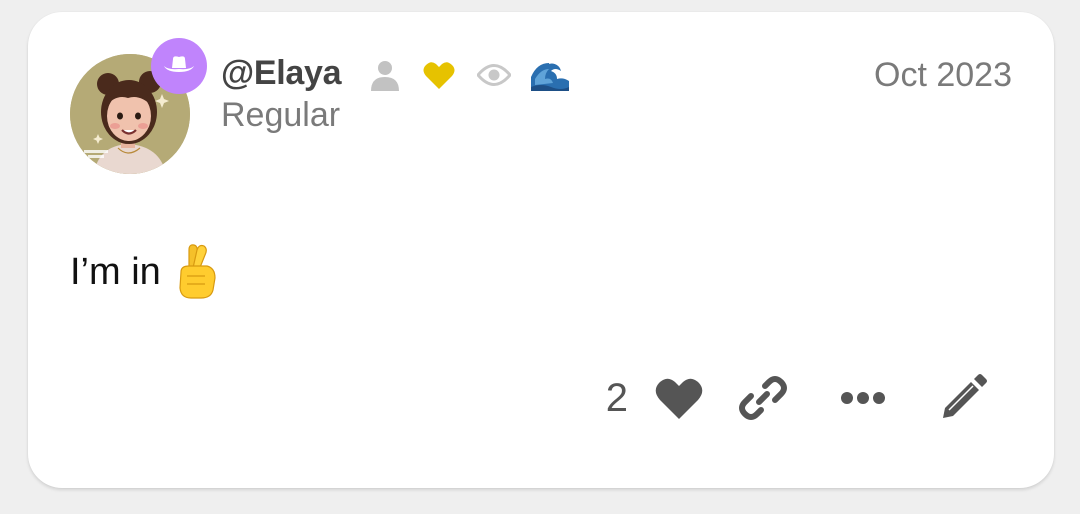 This screenshot has height=514, width=1080. What do you see at coordinates (281, 115) in the screenshot?
I see `user-role: Regular` at bounding box center [281, 115].